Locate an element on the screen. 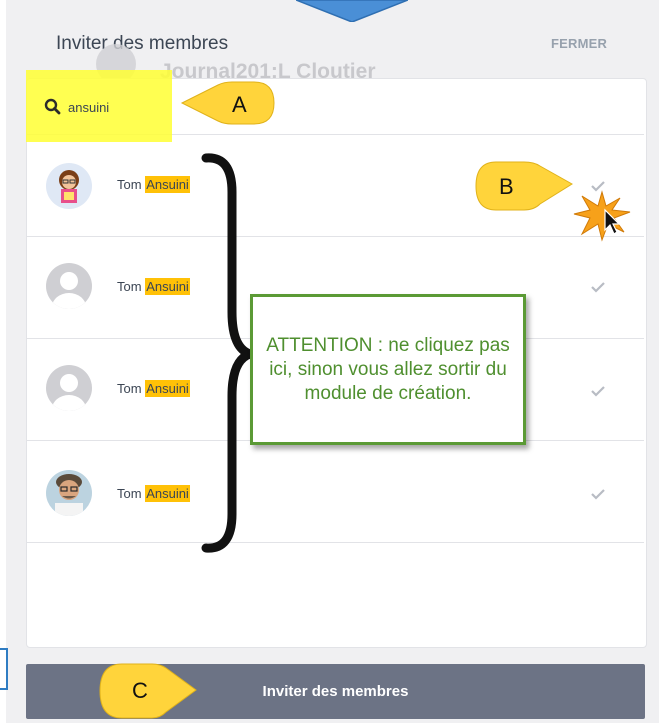 The image size is (659, 723). callout-a-shape is located at coordinates (227, 103).